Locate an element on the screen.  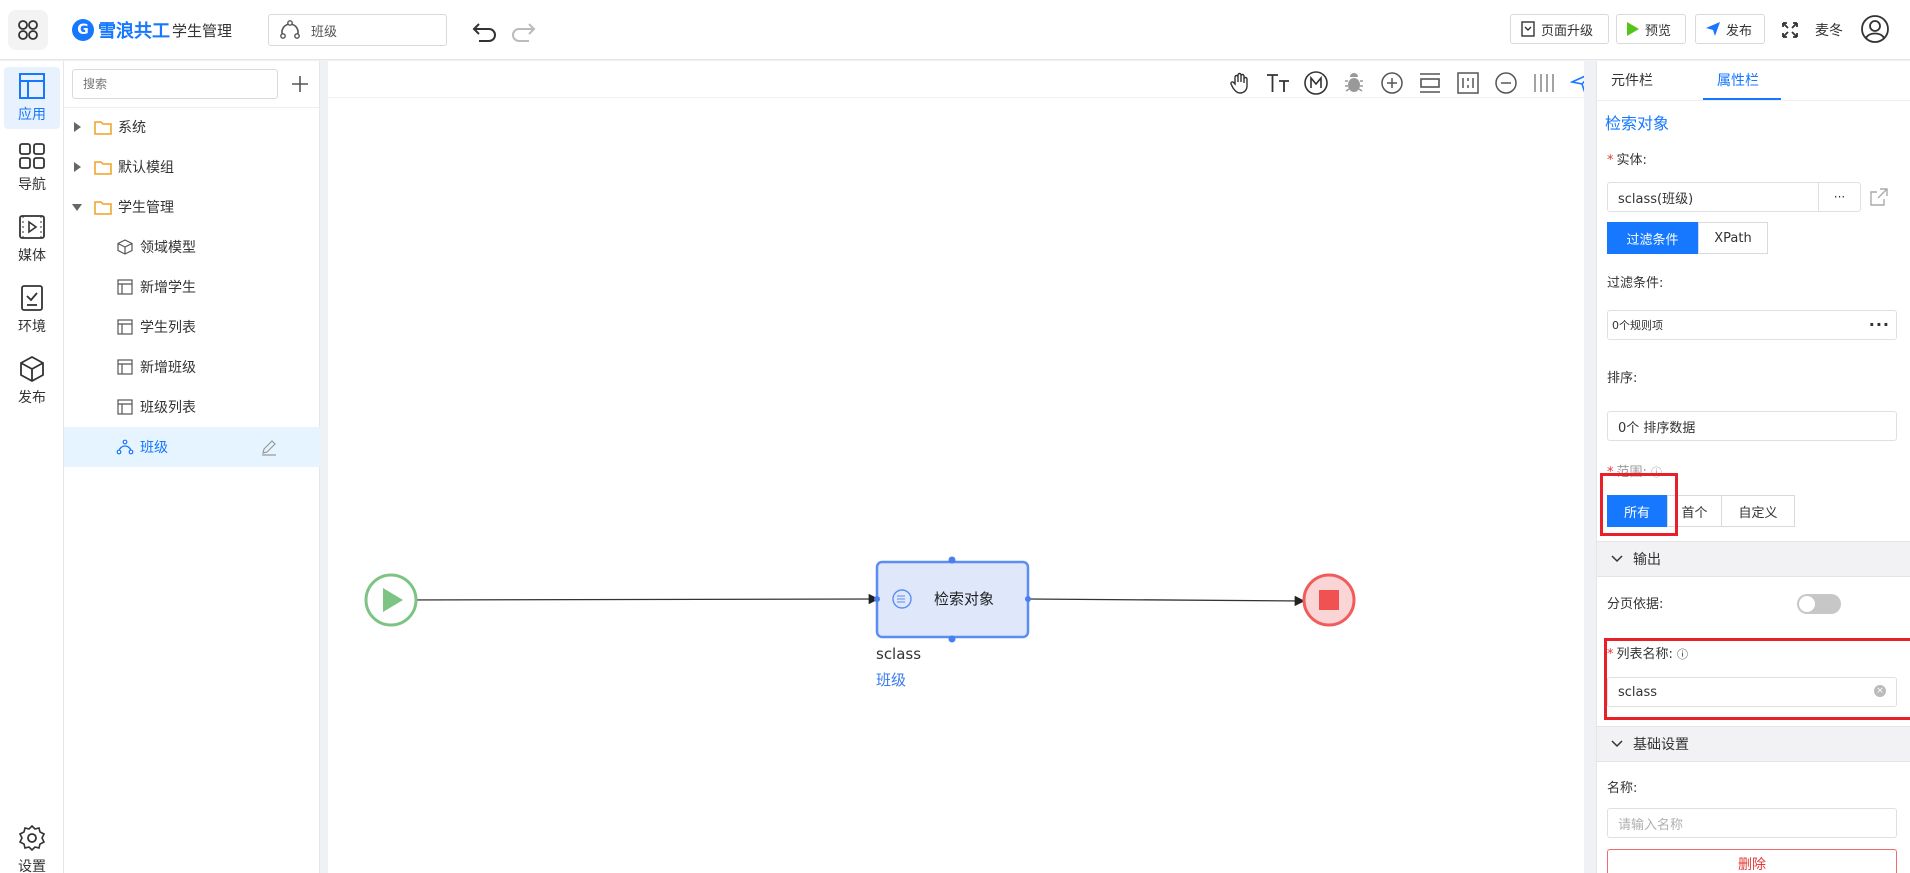
caret-down-icon is located at coordinates (77, 207).